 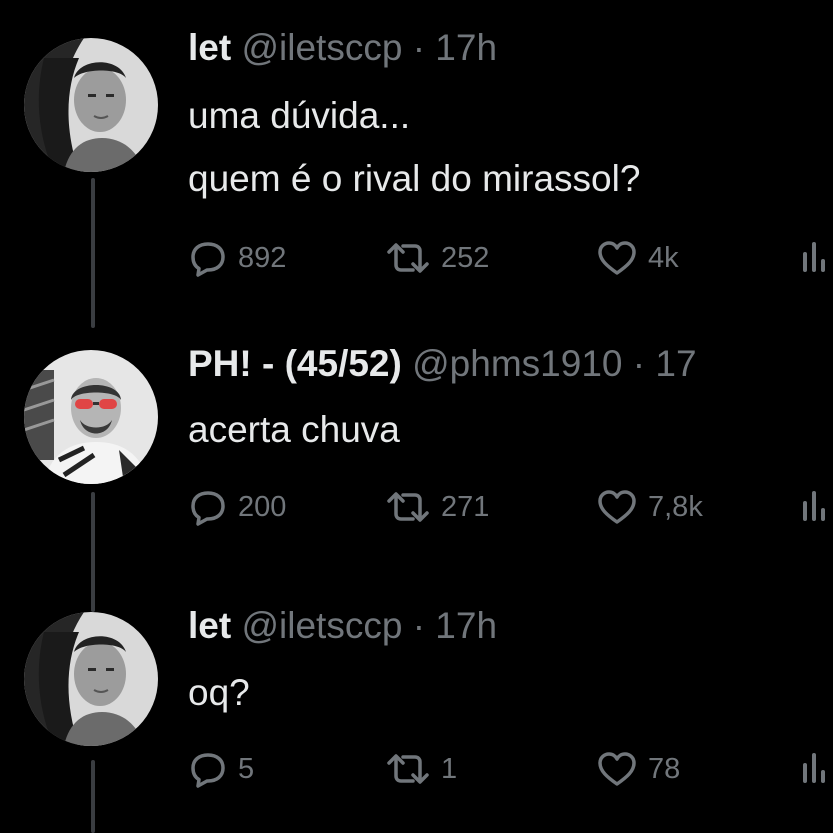 I want to click on like-count: 4k, so click(x=663, y=257).